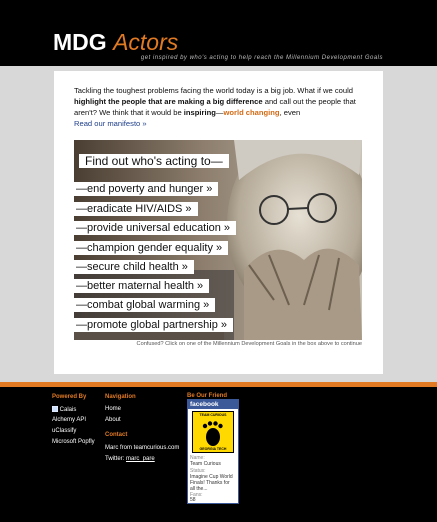  I want to click on footprint-icon, so click(212, 433).